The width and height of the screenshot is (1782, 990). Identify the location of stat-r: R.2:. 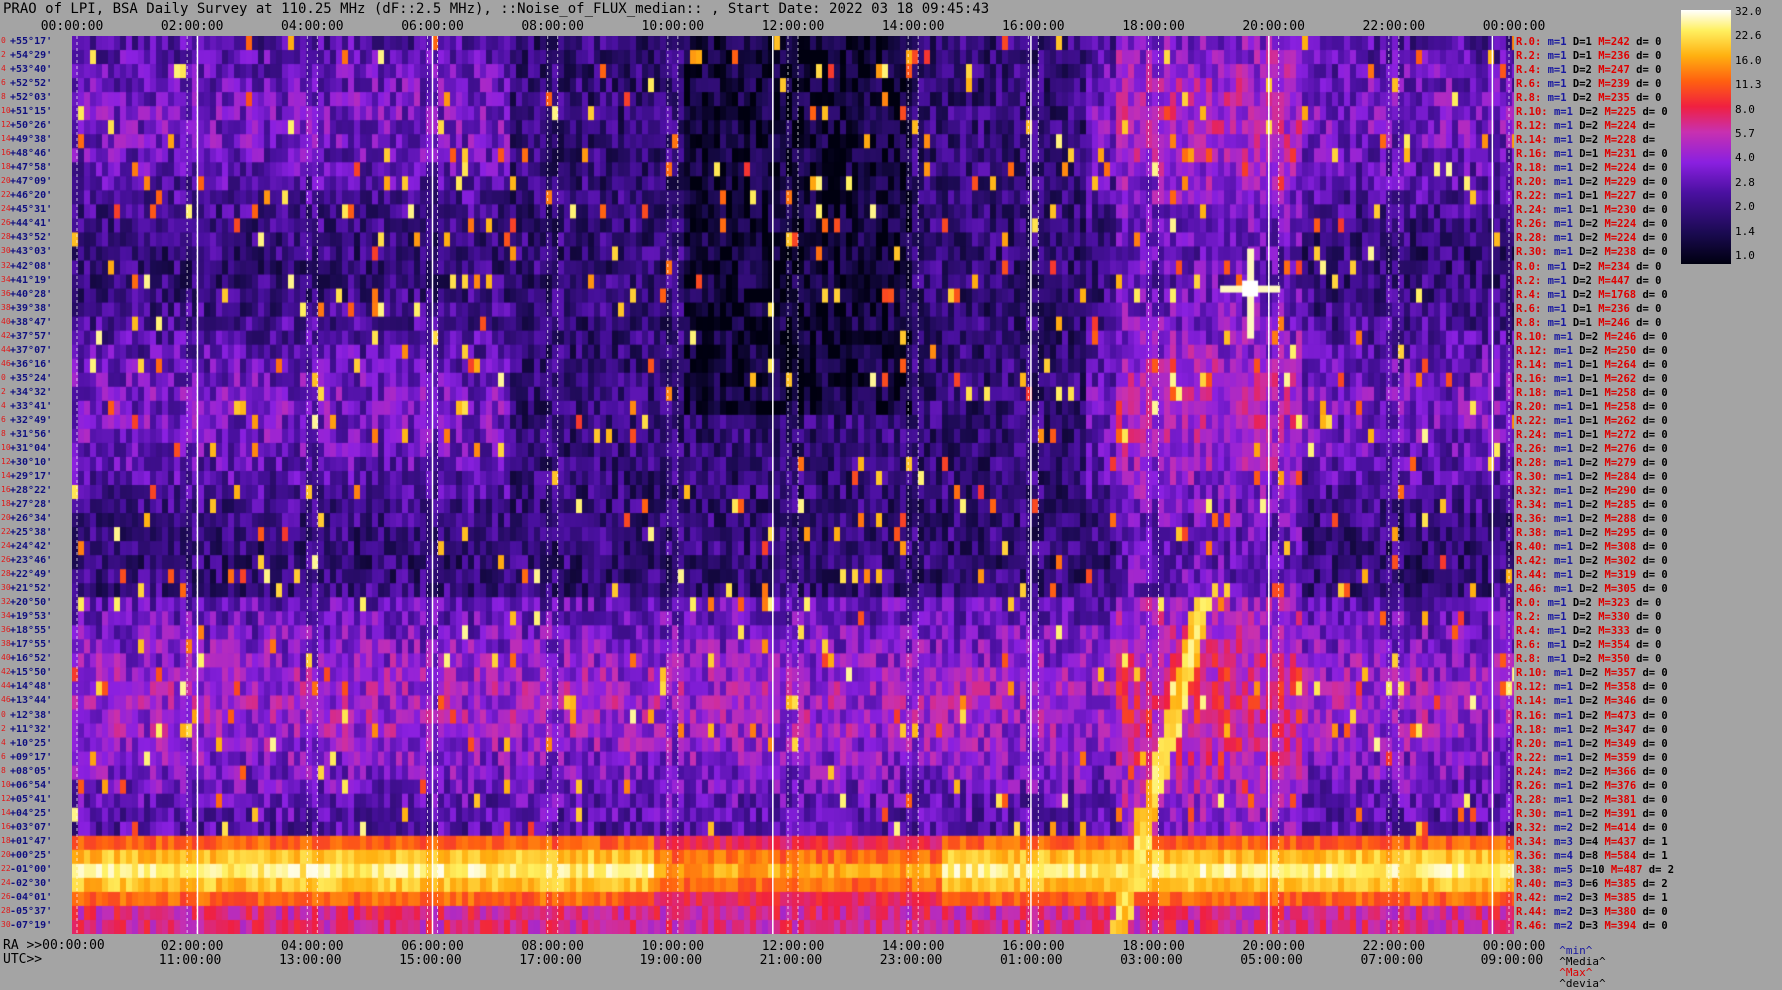
(1532, 56).